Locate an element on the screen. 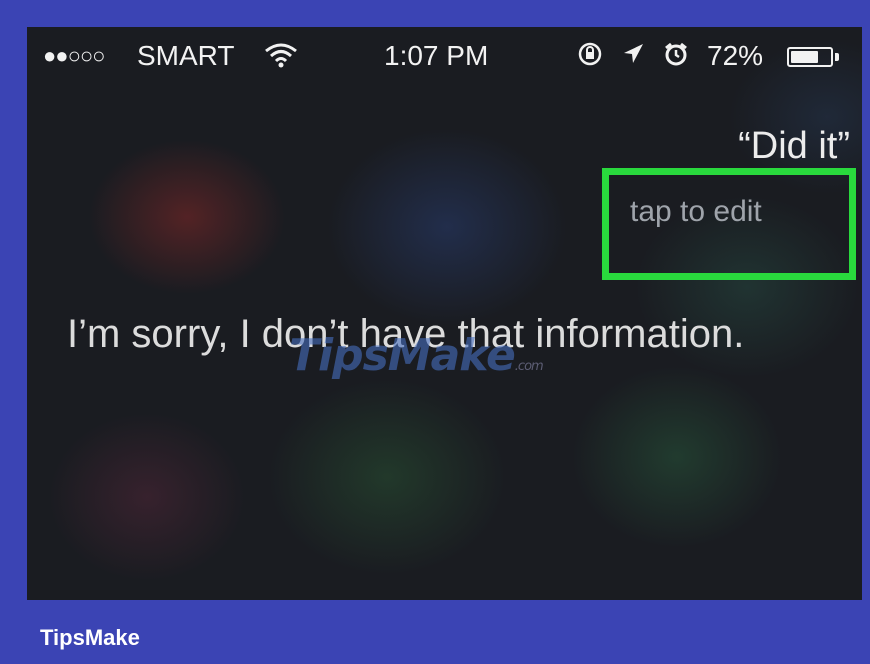 The image size is (870, 664). highlight-box is located at coordinates (729, 224).